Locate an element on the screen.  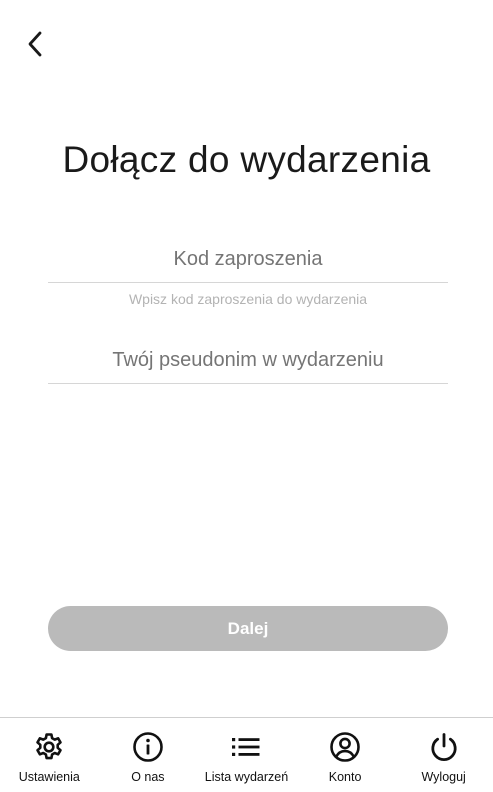
gear-icon is located at coordinates (49, 747).